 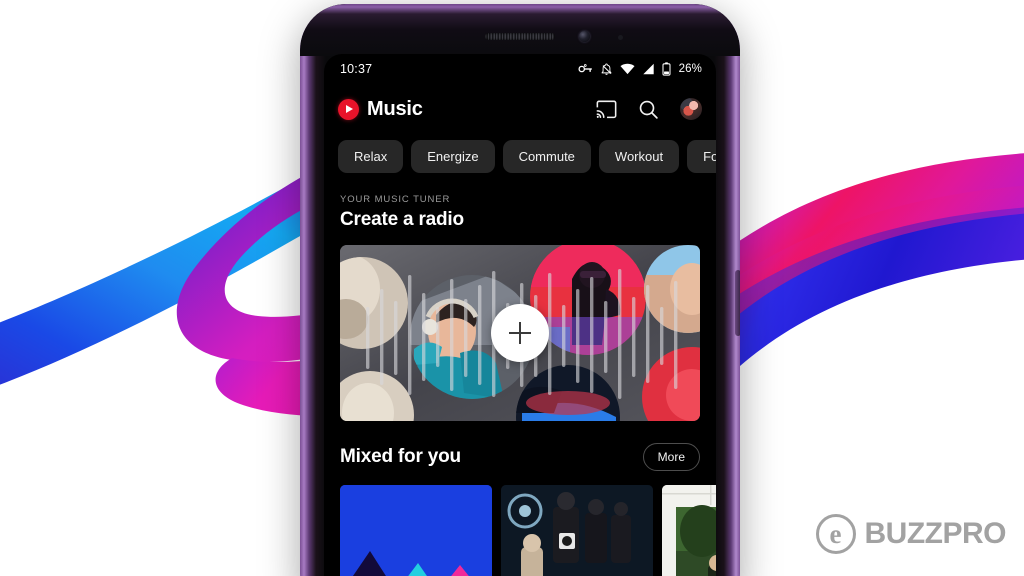 What do you see at coordinates (520, 109) in the screenshot?
I see `app-bar: Music` at bounding box center [520, 109].